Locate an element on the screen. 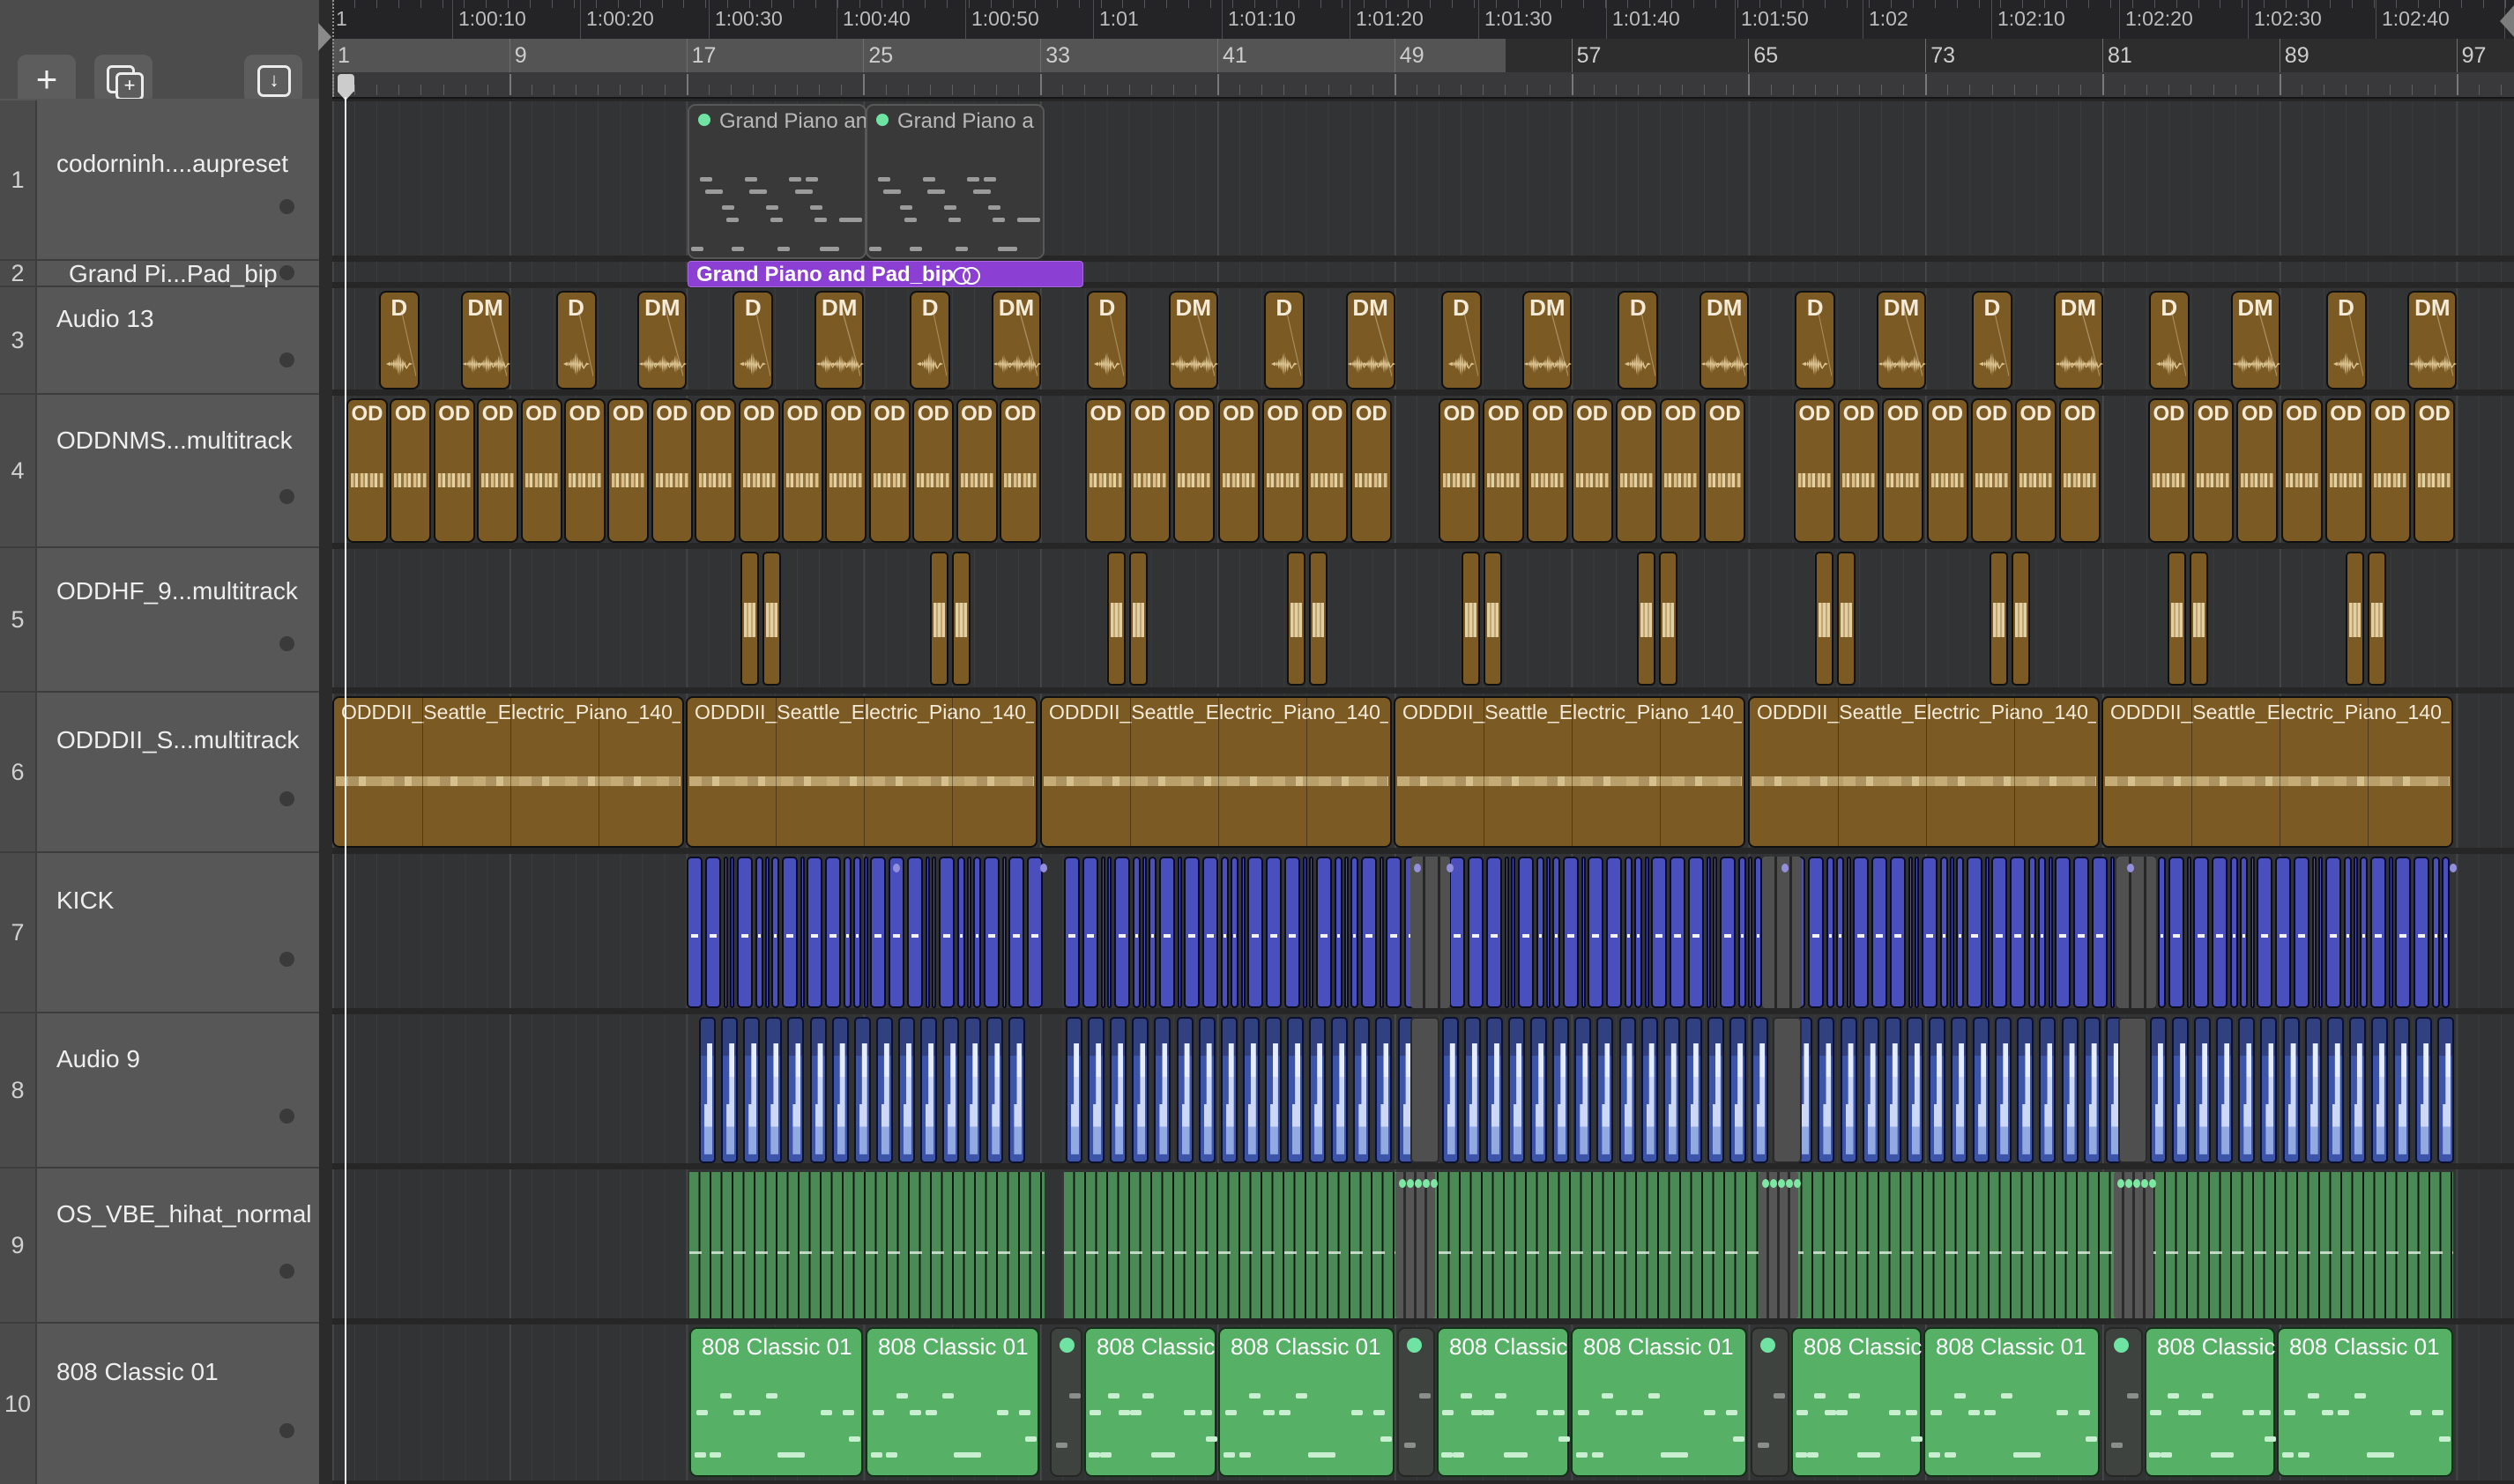  muted-clip-audio9 is located at coordinates (1424, 1090).